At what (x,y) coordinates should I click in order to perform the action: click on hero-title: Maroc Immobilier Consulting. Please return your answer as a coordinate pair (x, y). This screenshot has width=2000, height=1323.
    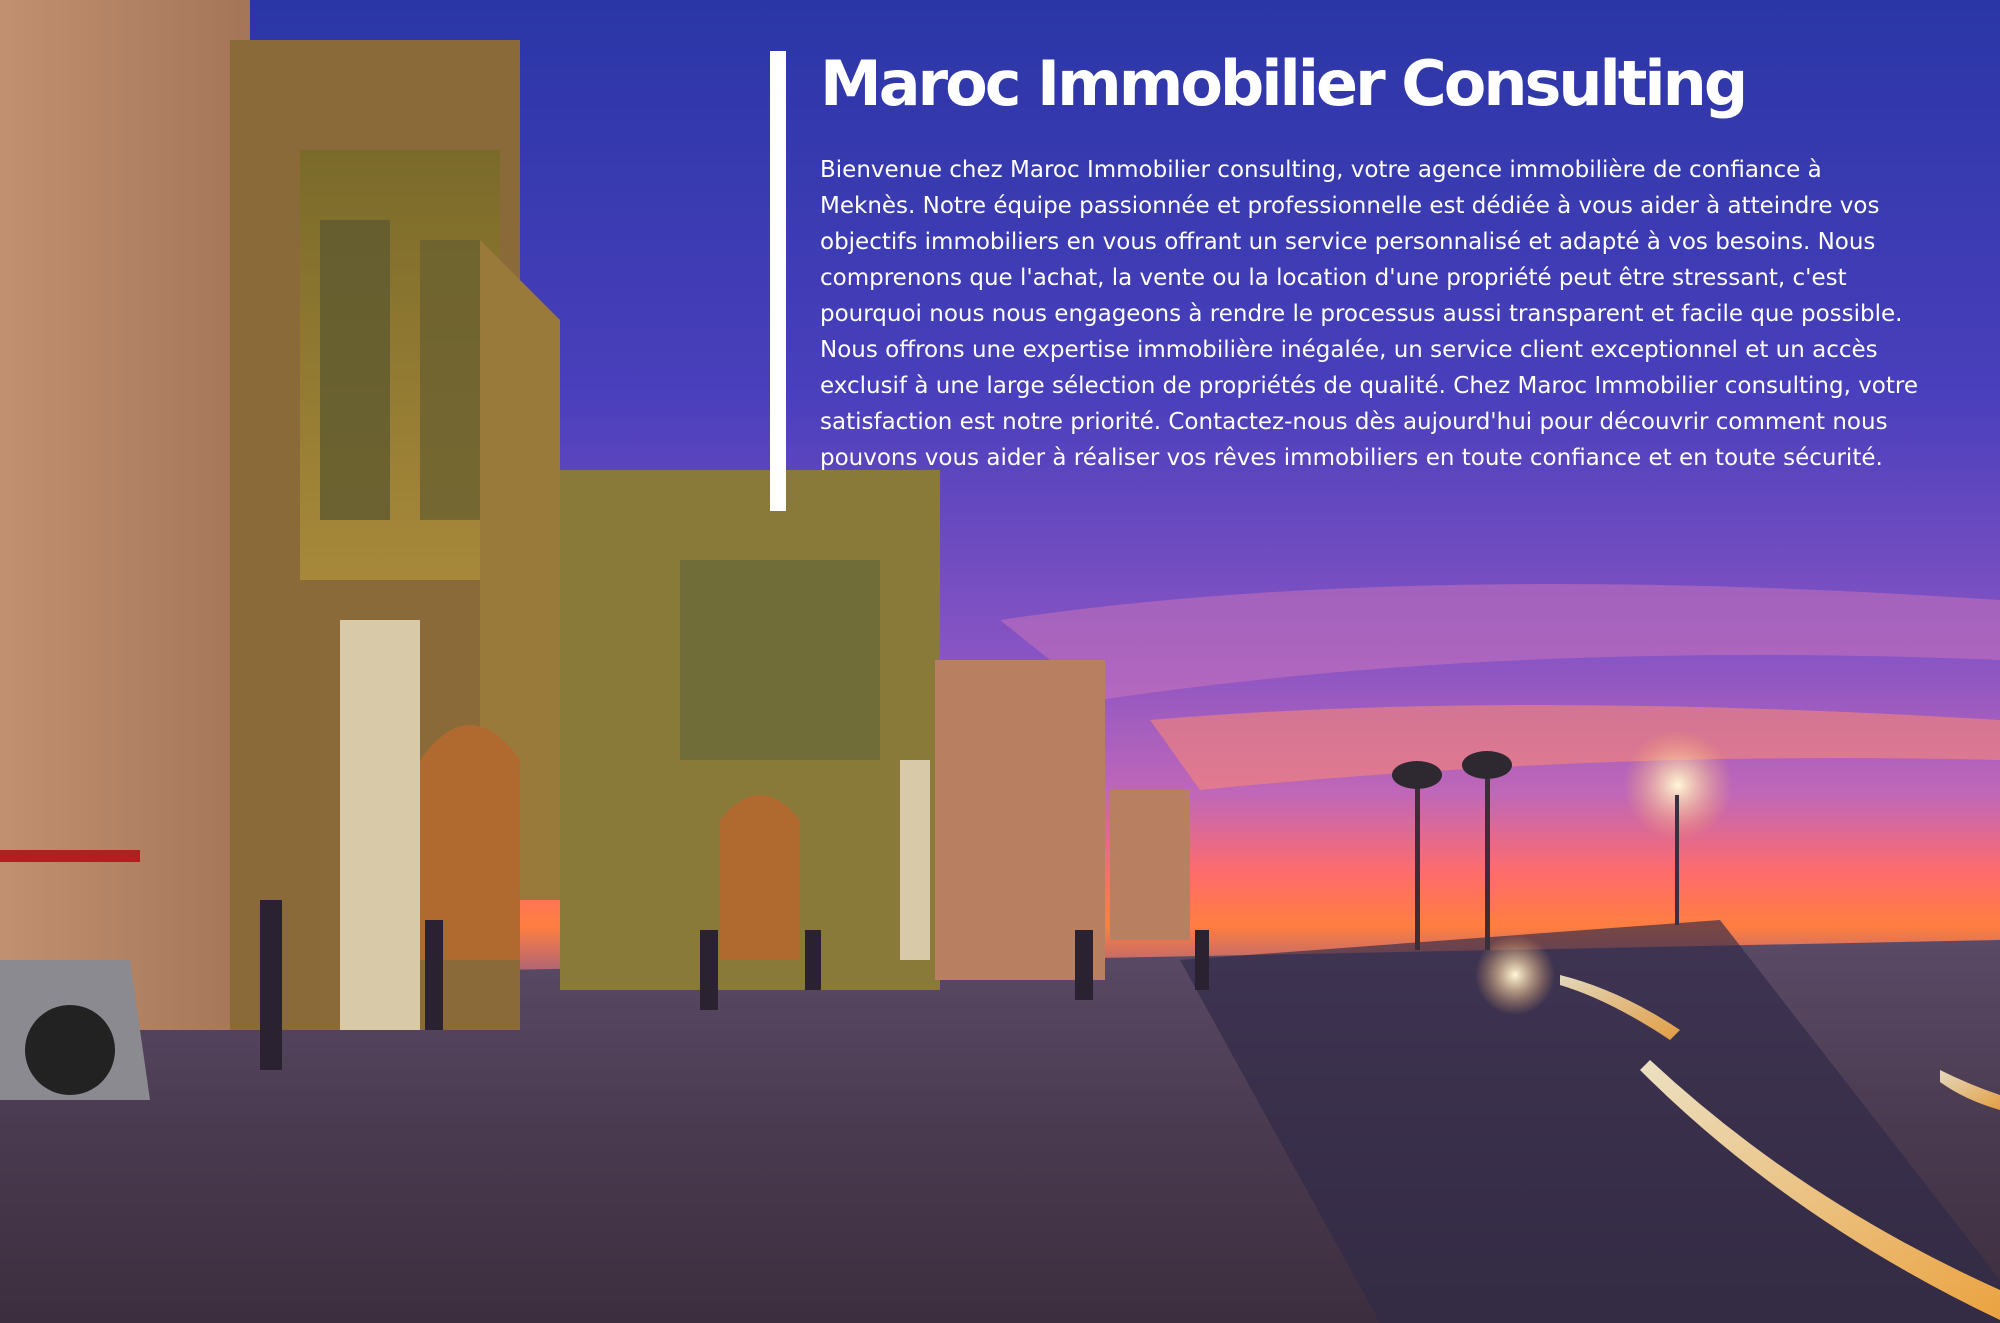
    Looking at the image, I should click on (1284, 83).